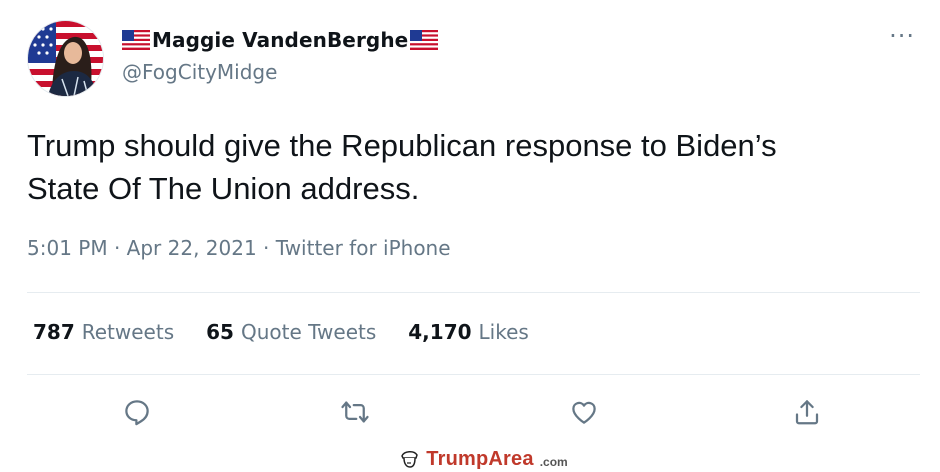  I want to click on tweet-client: Twitter for iPhone, so click(363, 248).